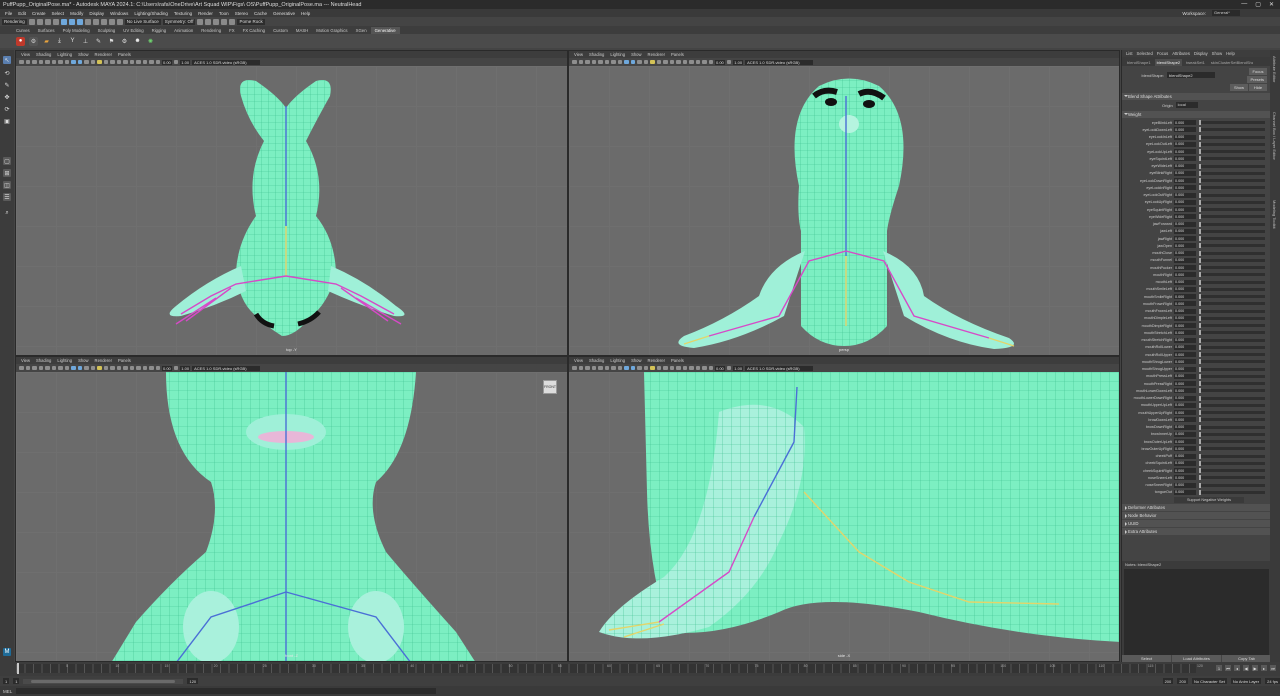 Image resolution: width=1280 pixels, height=696 pixels. Describe the element at coordinates (1186, 105) in the screenshot. I see `origin-dropdown: local` at that location.